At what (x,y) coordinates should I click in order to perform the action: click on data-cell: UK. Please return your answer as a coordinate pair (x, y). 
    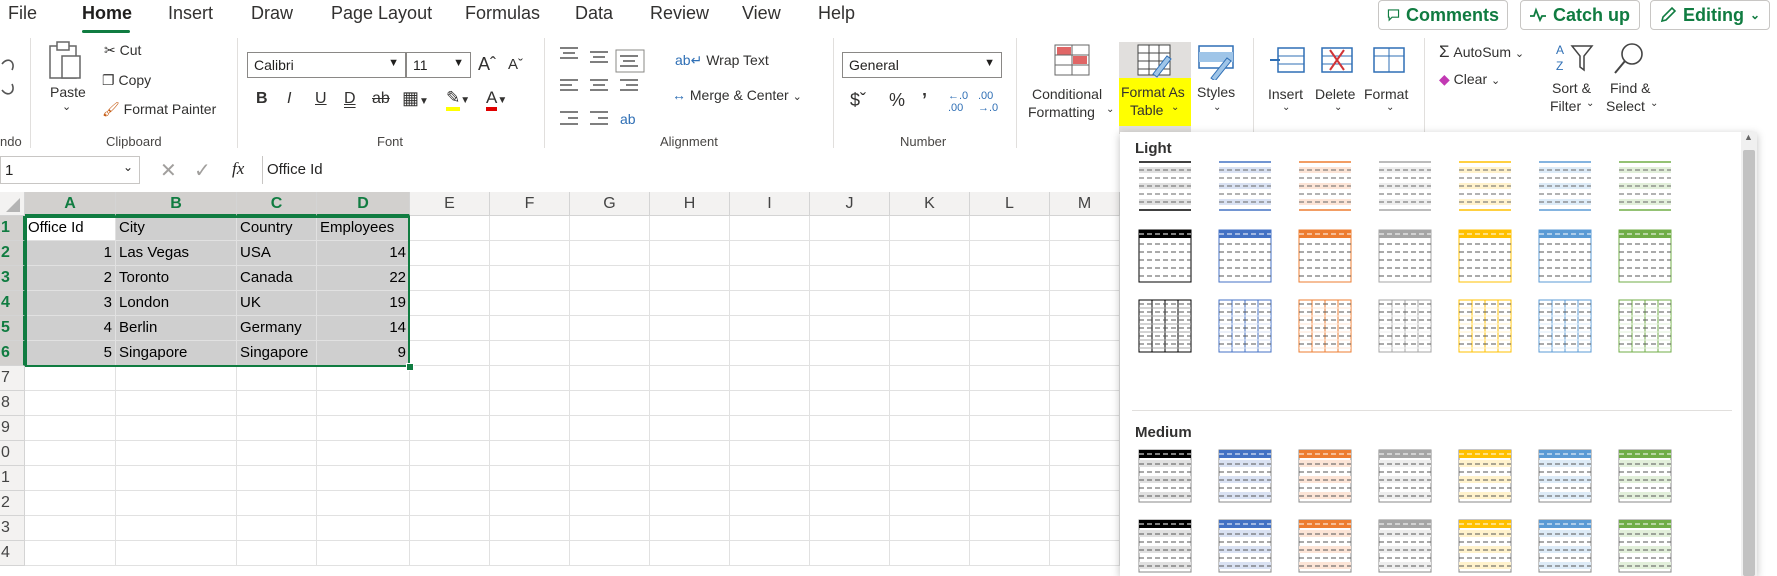
    Looking at the image, I should click on (277, 303).